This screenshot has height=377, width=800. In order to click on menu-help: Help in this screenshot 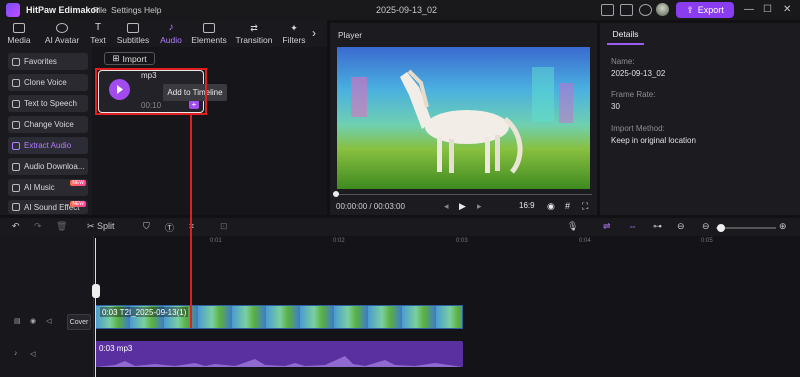, I will do `click(152, 10)`.